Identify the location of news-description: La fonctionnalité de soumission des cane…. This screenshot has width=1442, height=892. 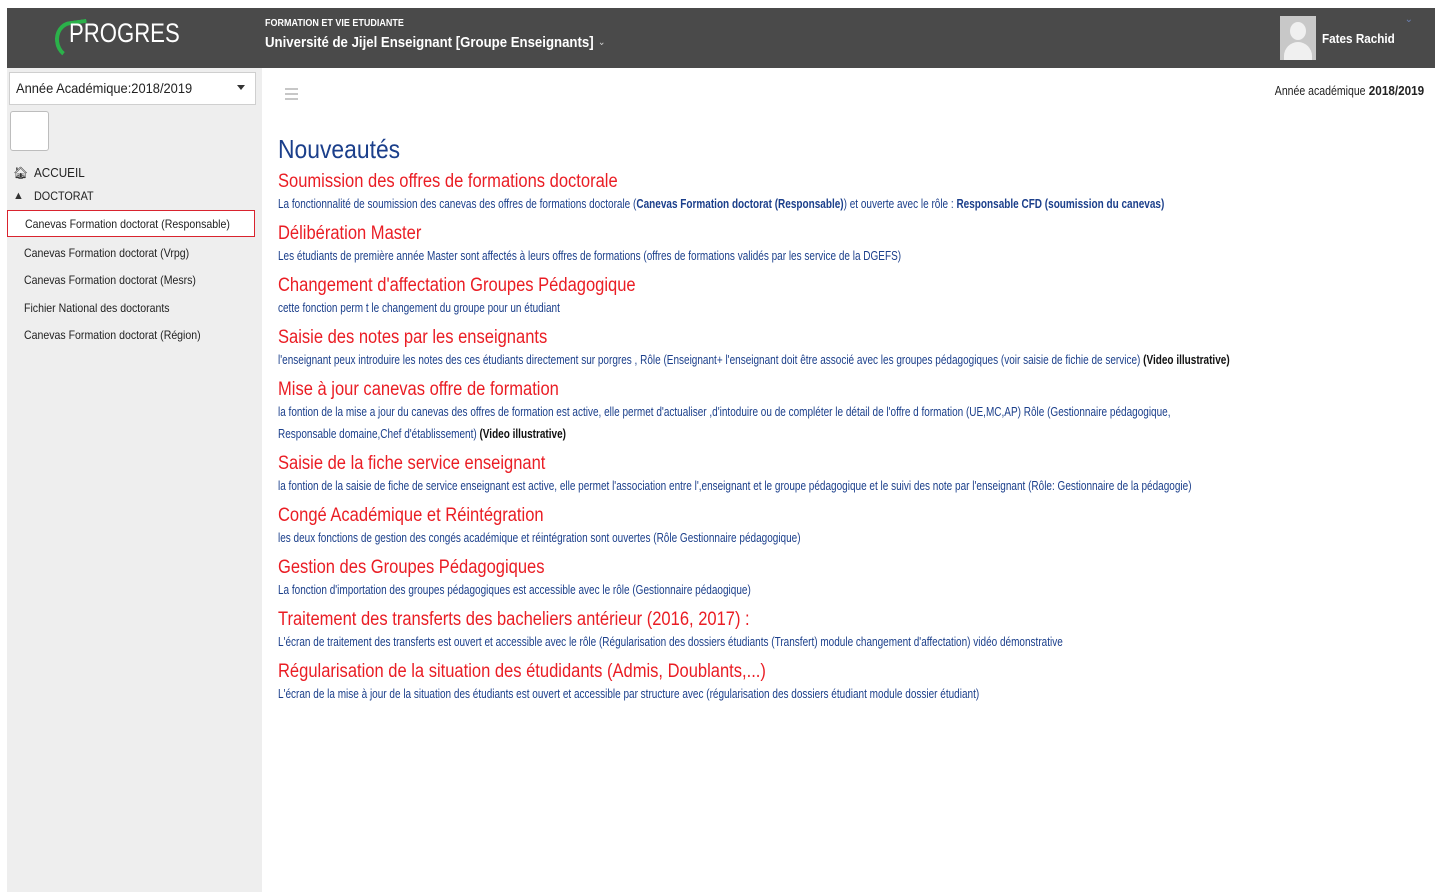
(721, 204).